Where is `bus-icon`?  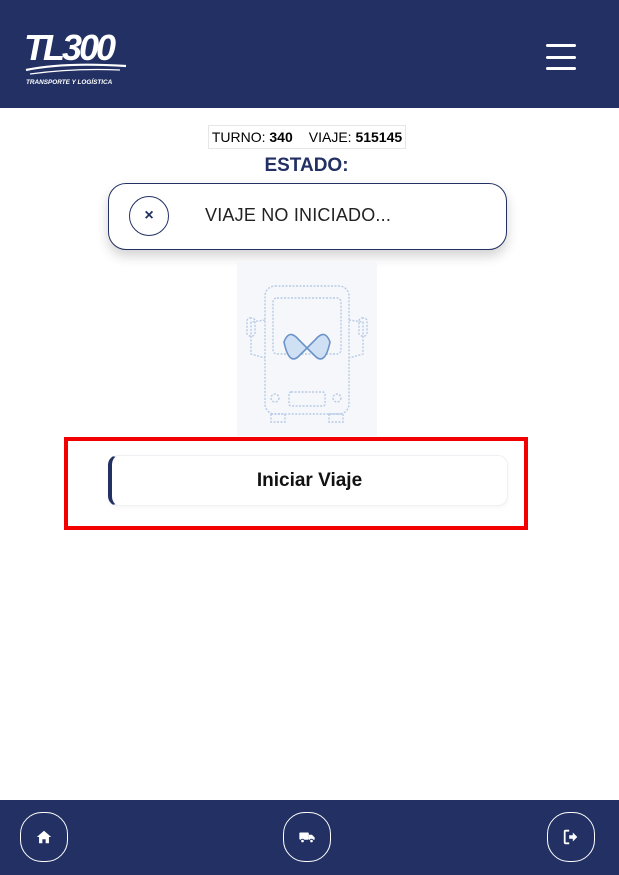 bus-icon is located at coordinates (307, 354).